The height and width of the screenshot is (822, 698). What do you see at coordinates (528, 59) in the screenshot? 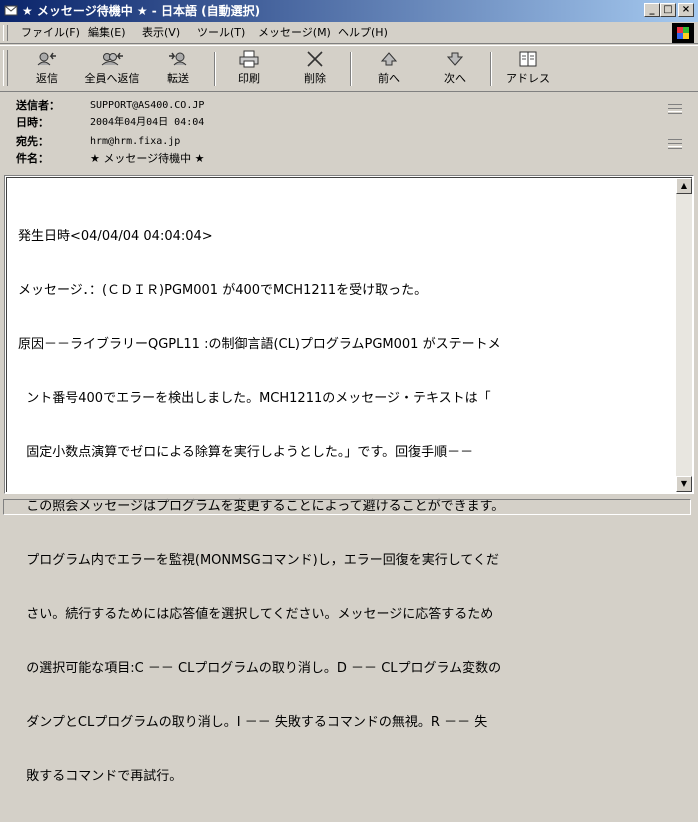
I see `address-book-icon` at bounding box center [528, 59].